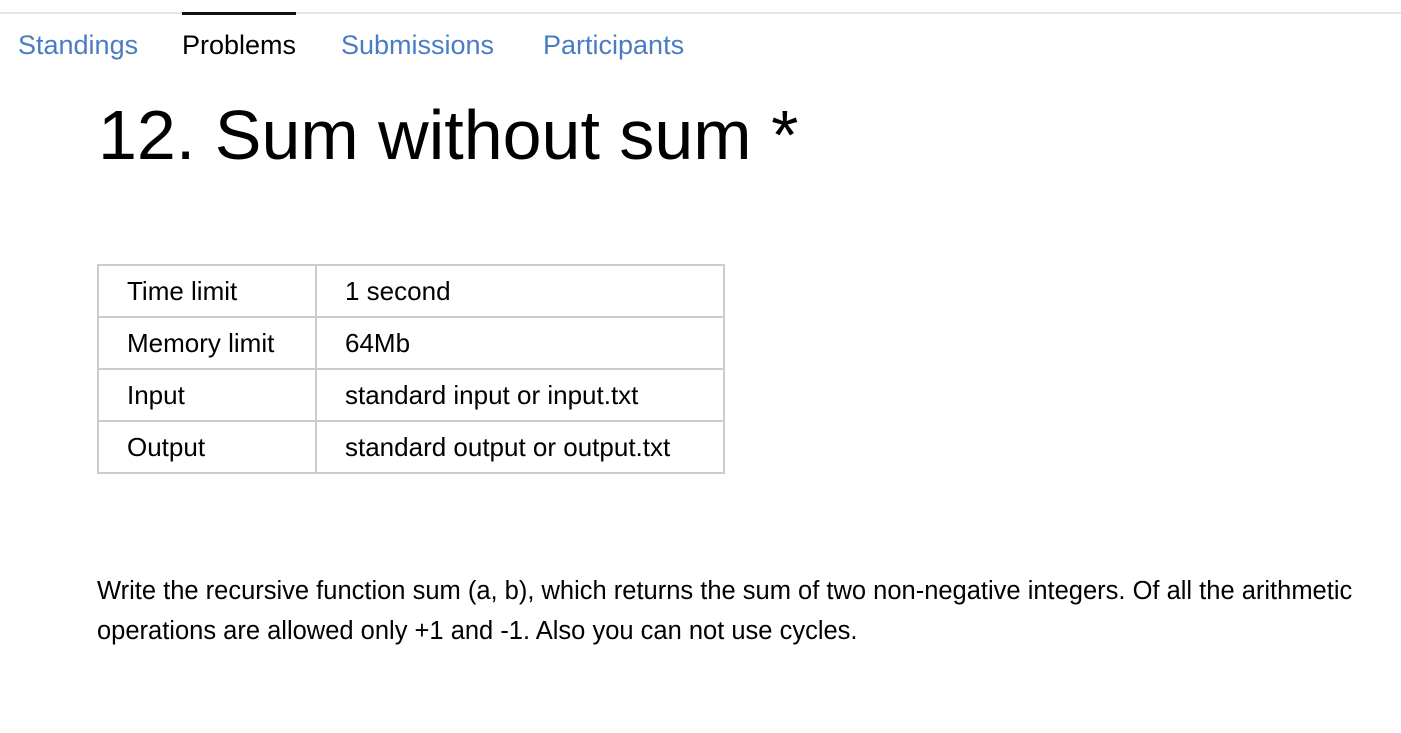 The image size is (1401, 733). What do you see at coordinates (207, 291) in the screenshot?
I see `time-limit-label: Time limit` at bounding box center [207, 291].